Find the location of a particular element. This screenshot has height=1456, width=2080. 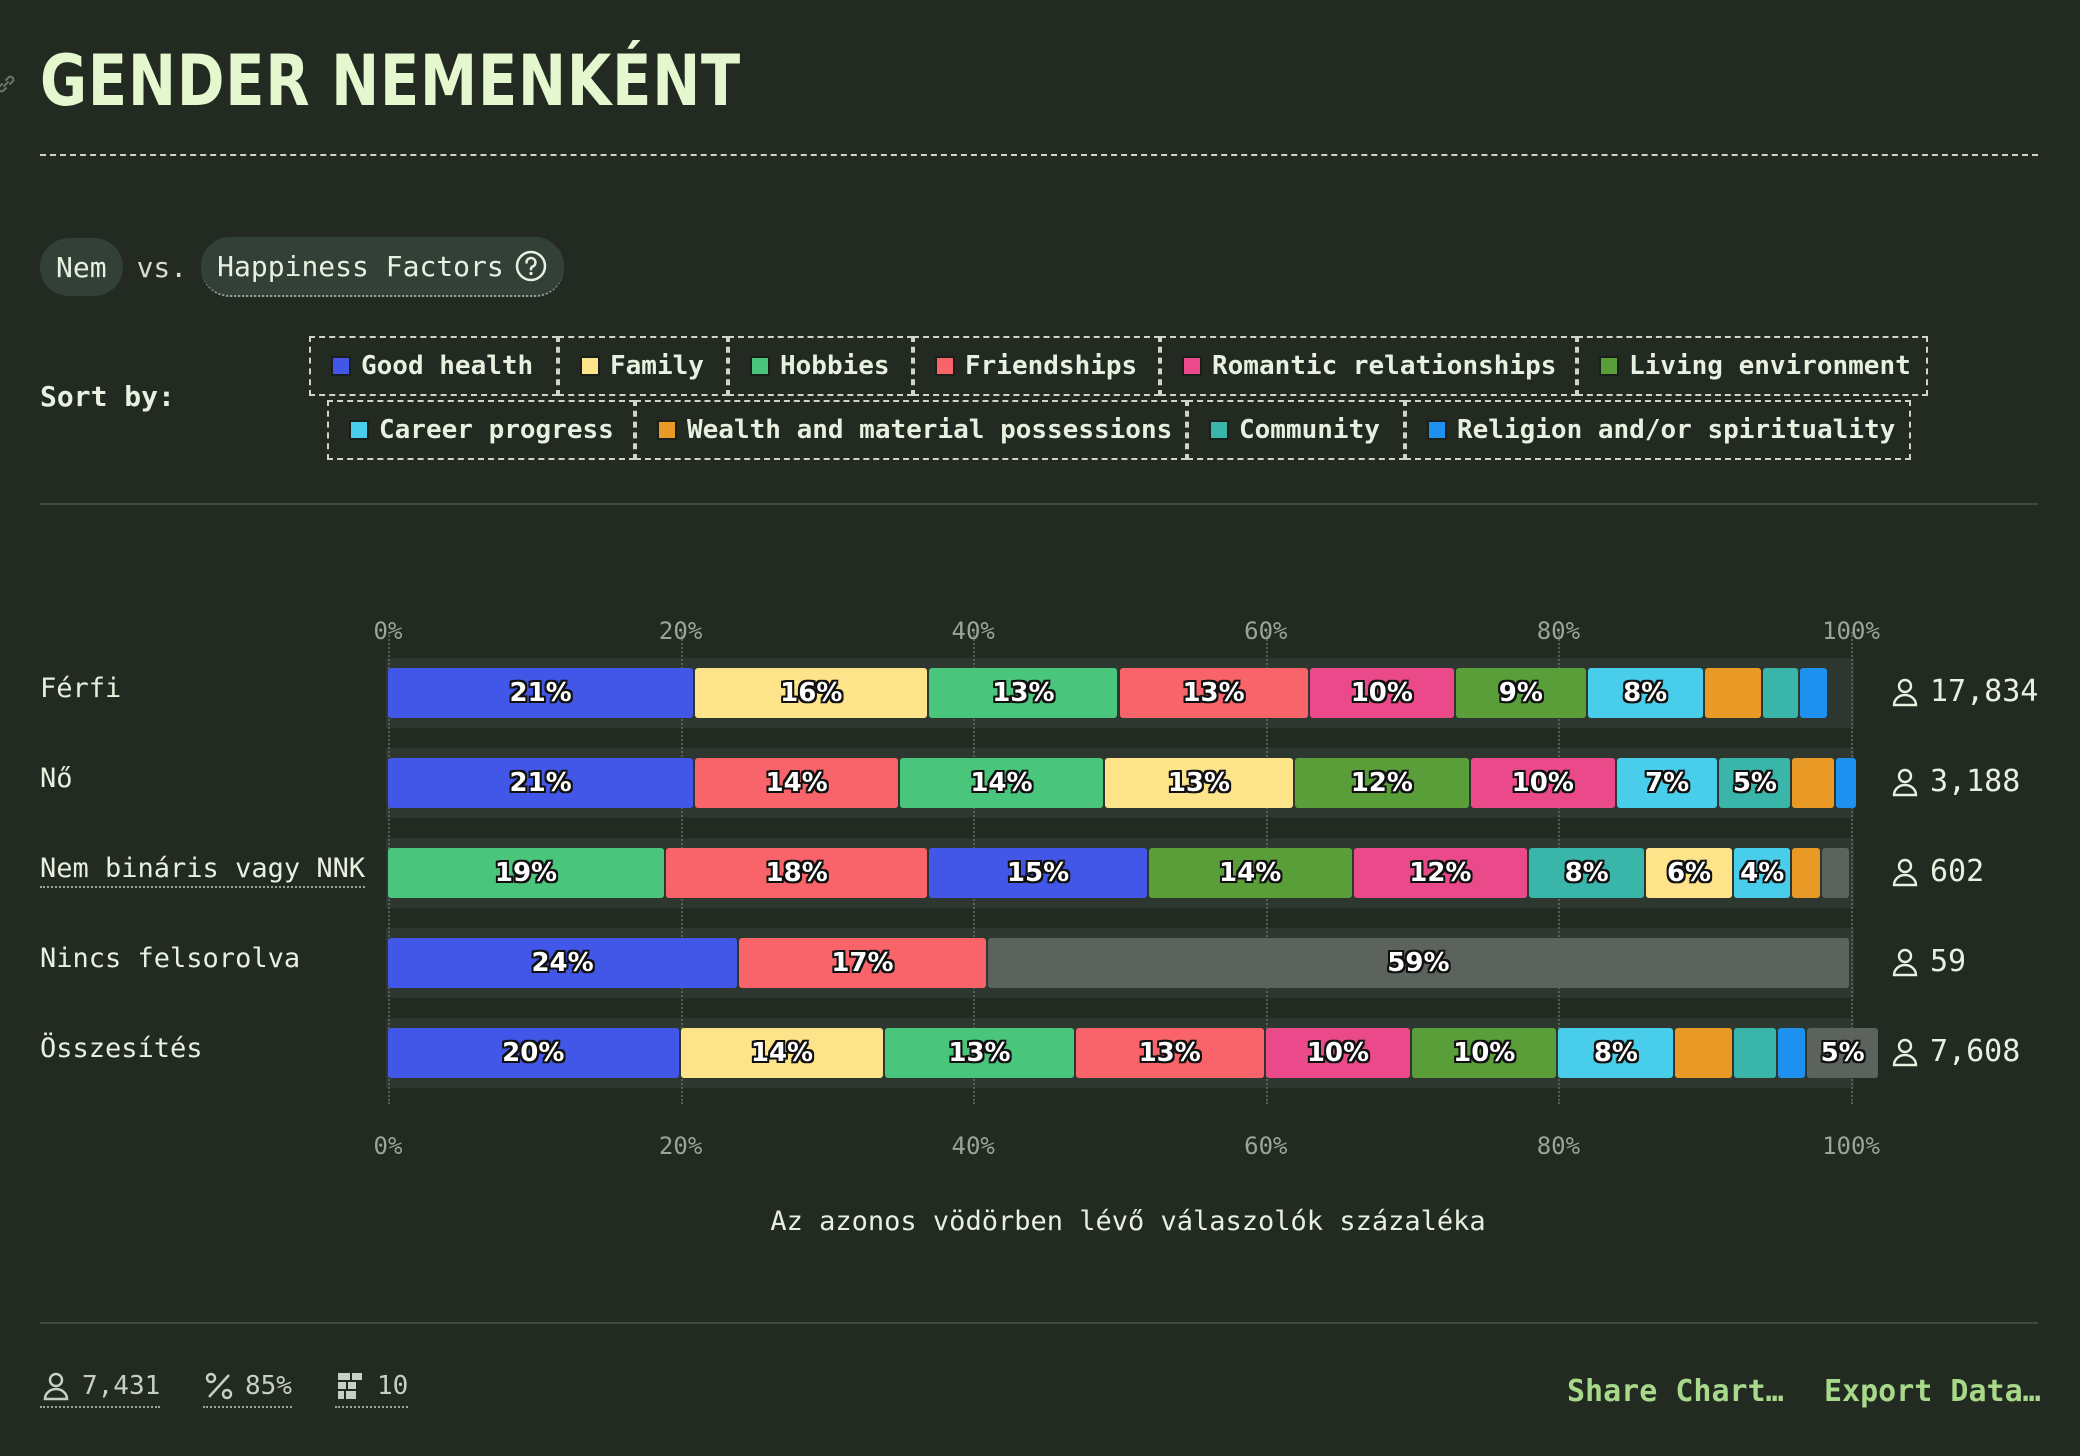

factor-pill: Happiness Factors is located at coordinates (382, 267).